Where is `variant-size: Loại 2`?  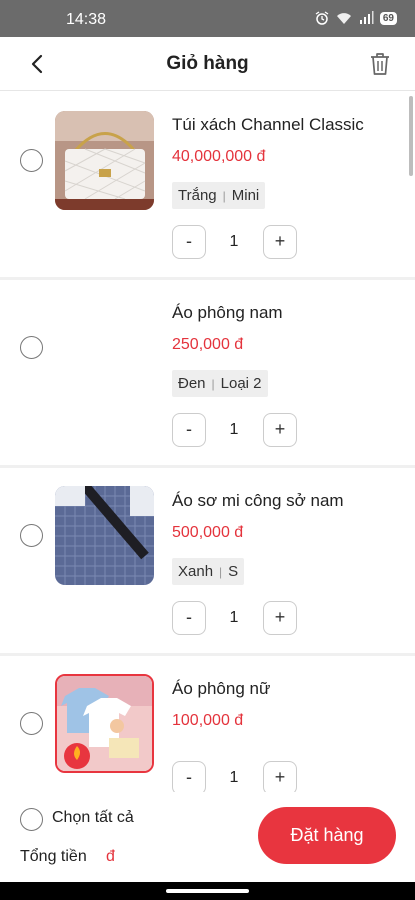 variant-size: Loại 2 is located at coordinates (241, 383).